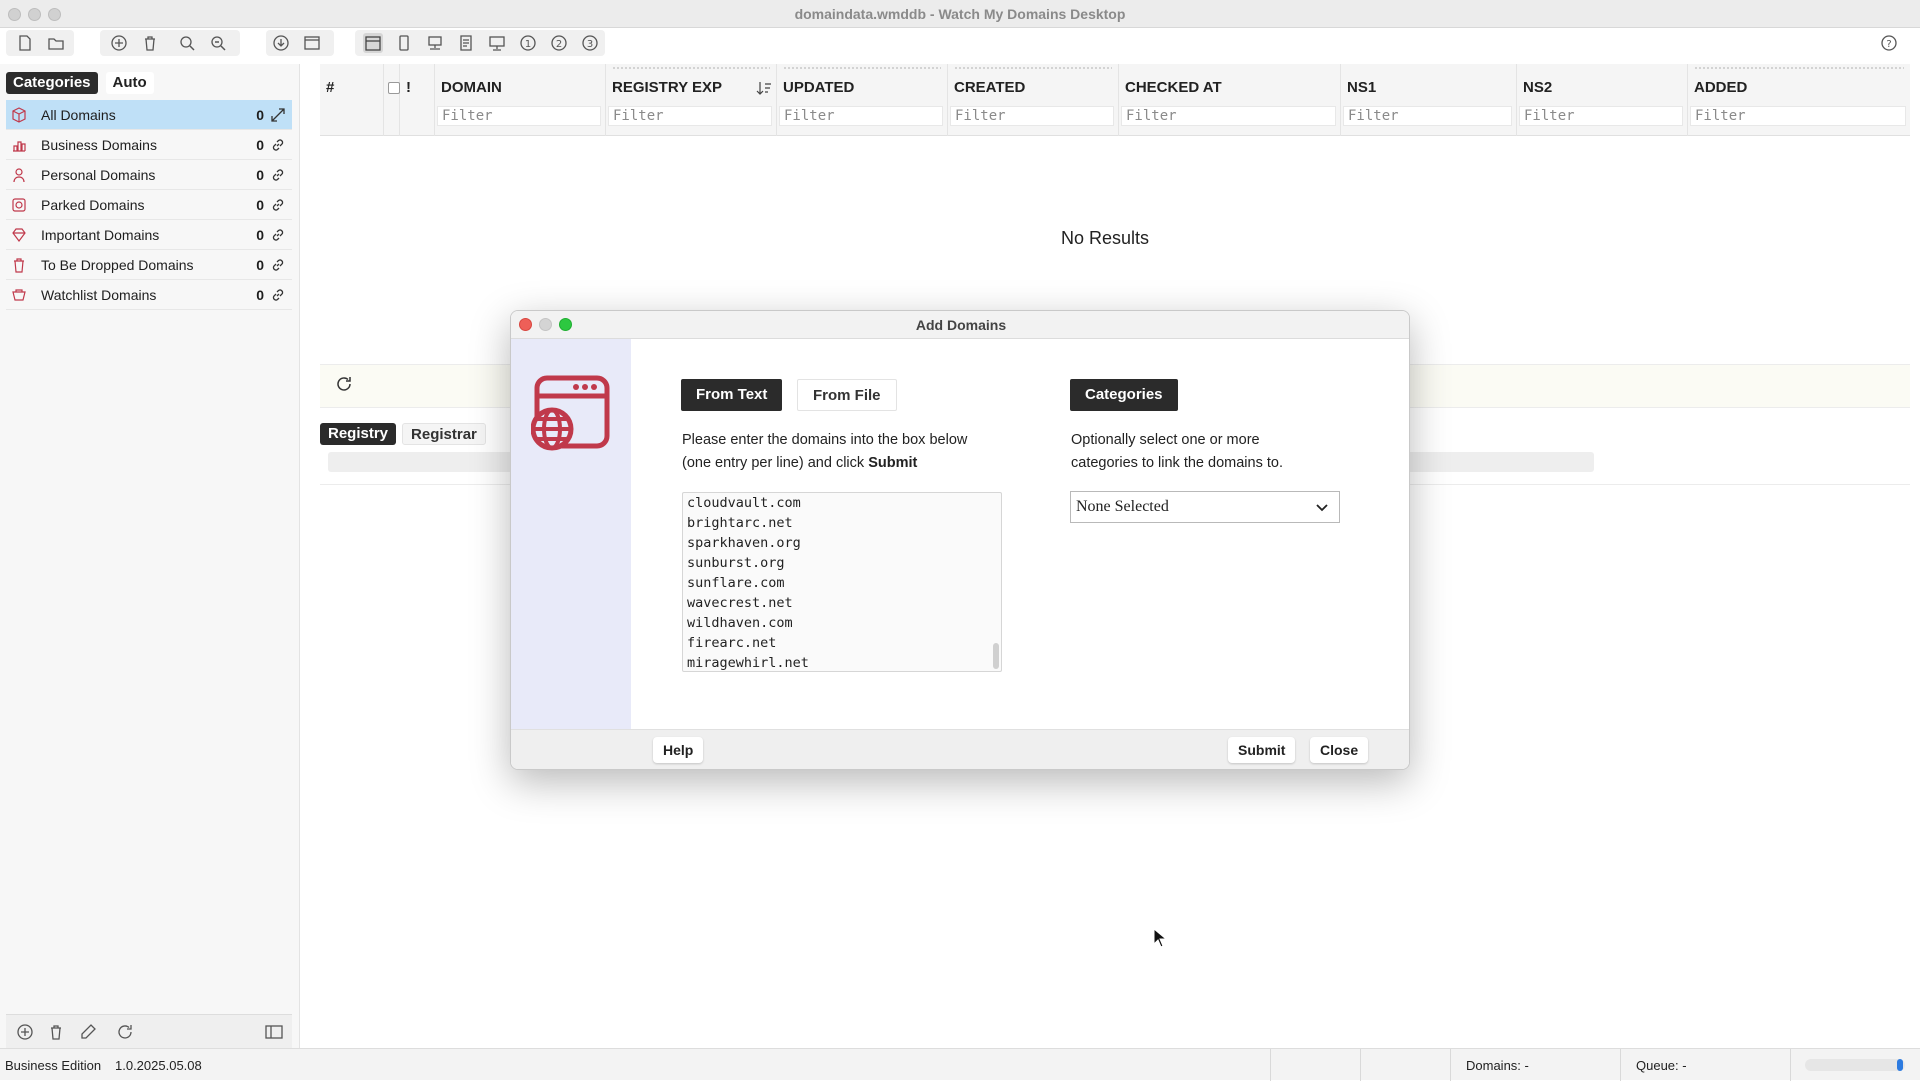  What do you see at coordinates (274, 1032) in the screenshot?
I see `panel-toggle-icon` at bounding box center [274, 1032].